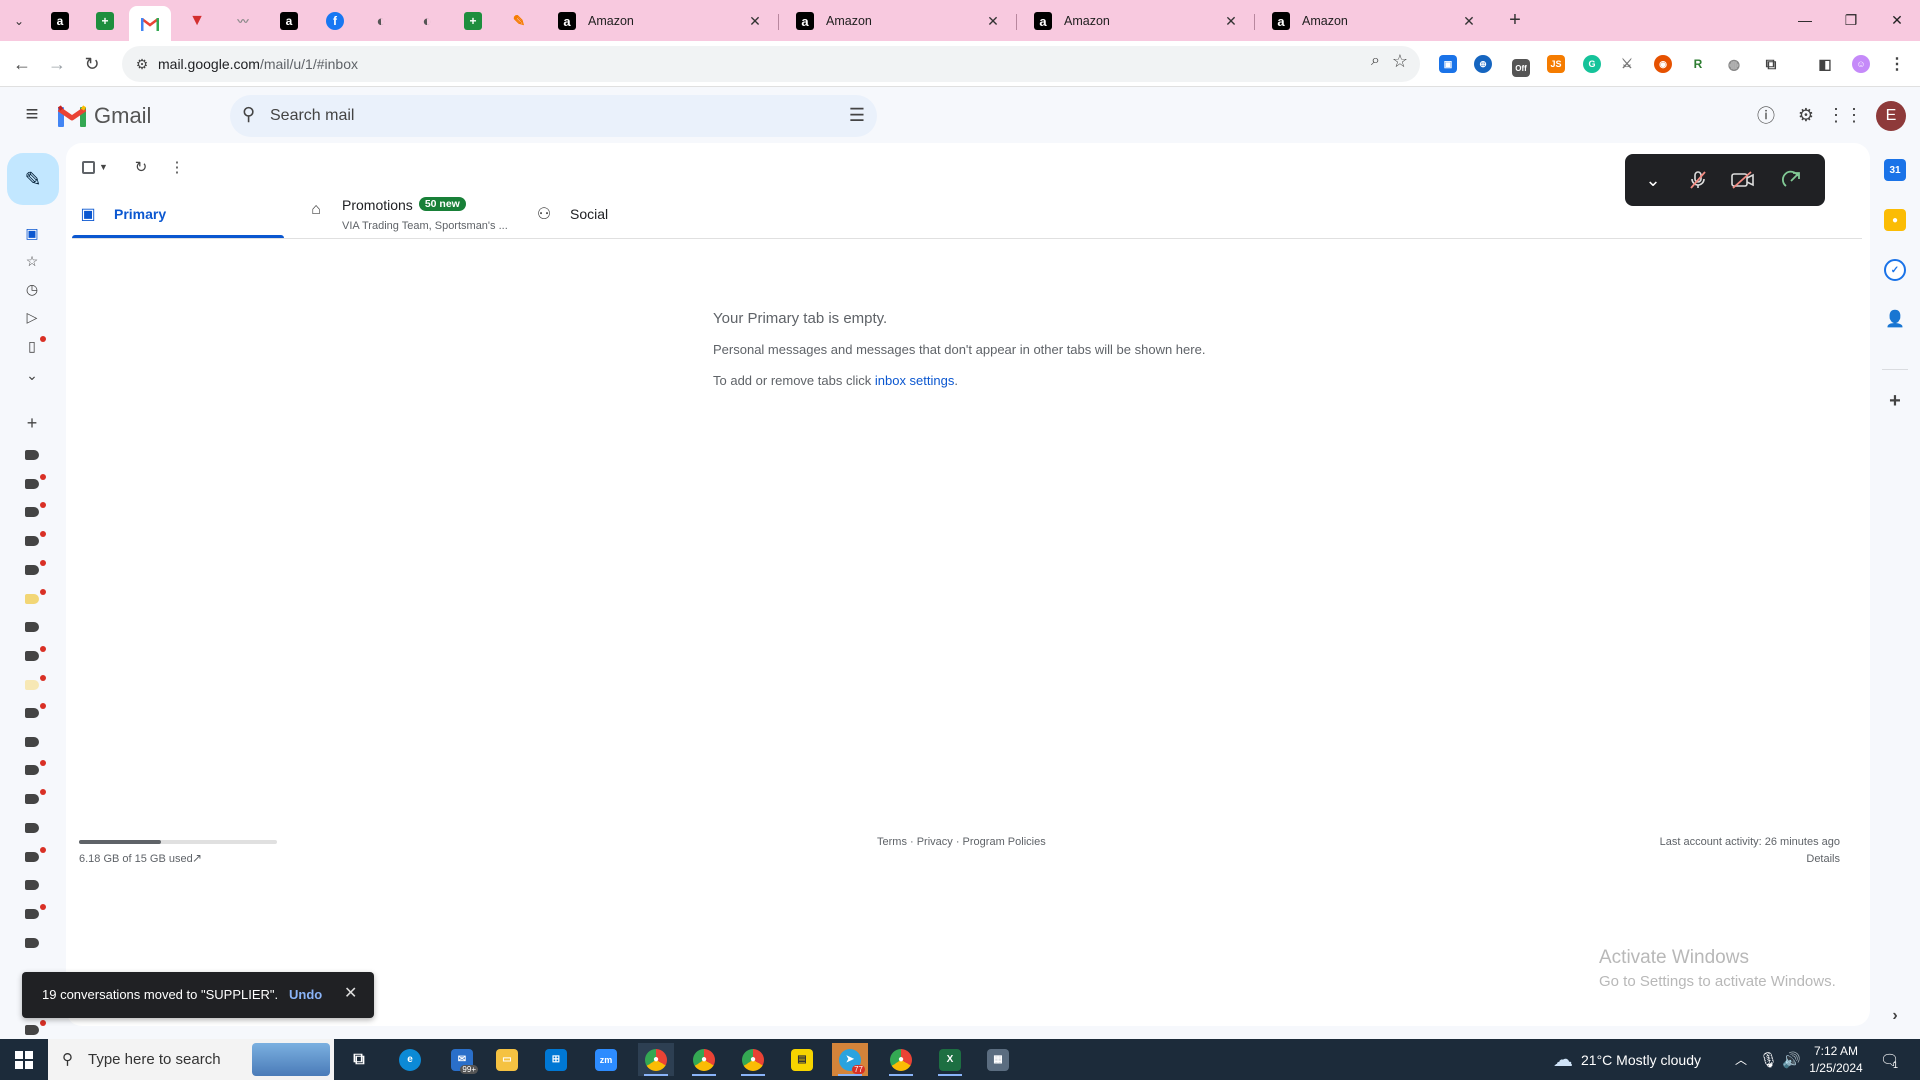 The height and width of the screenshot is (1080, 1920). I want to click on grammarly-icon: G, so click(1592, 64).